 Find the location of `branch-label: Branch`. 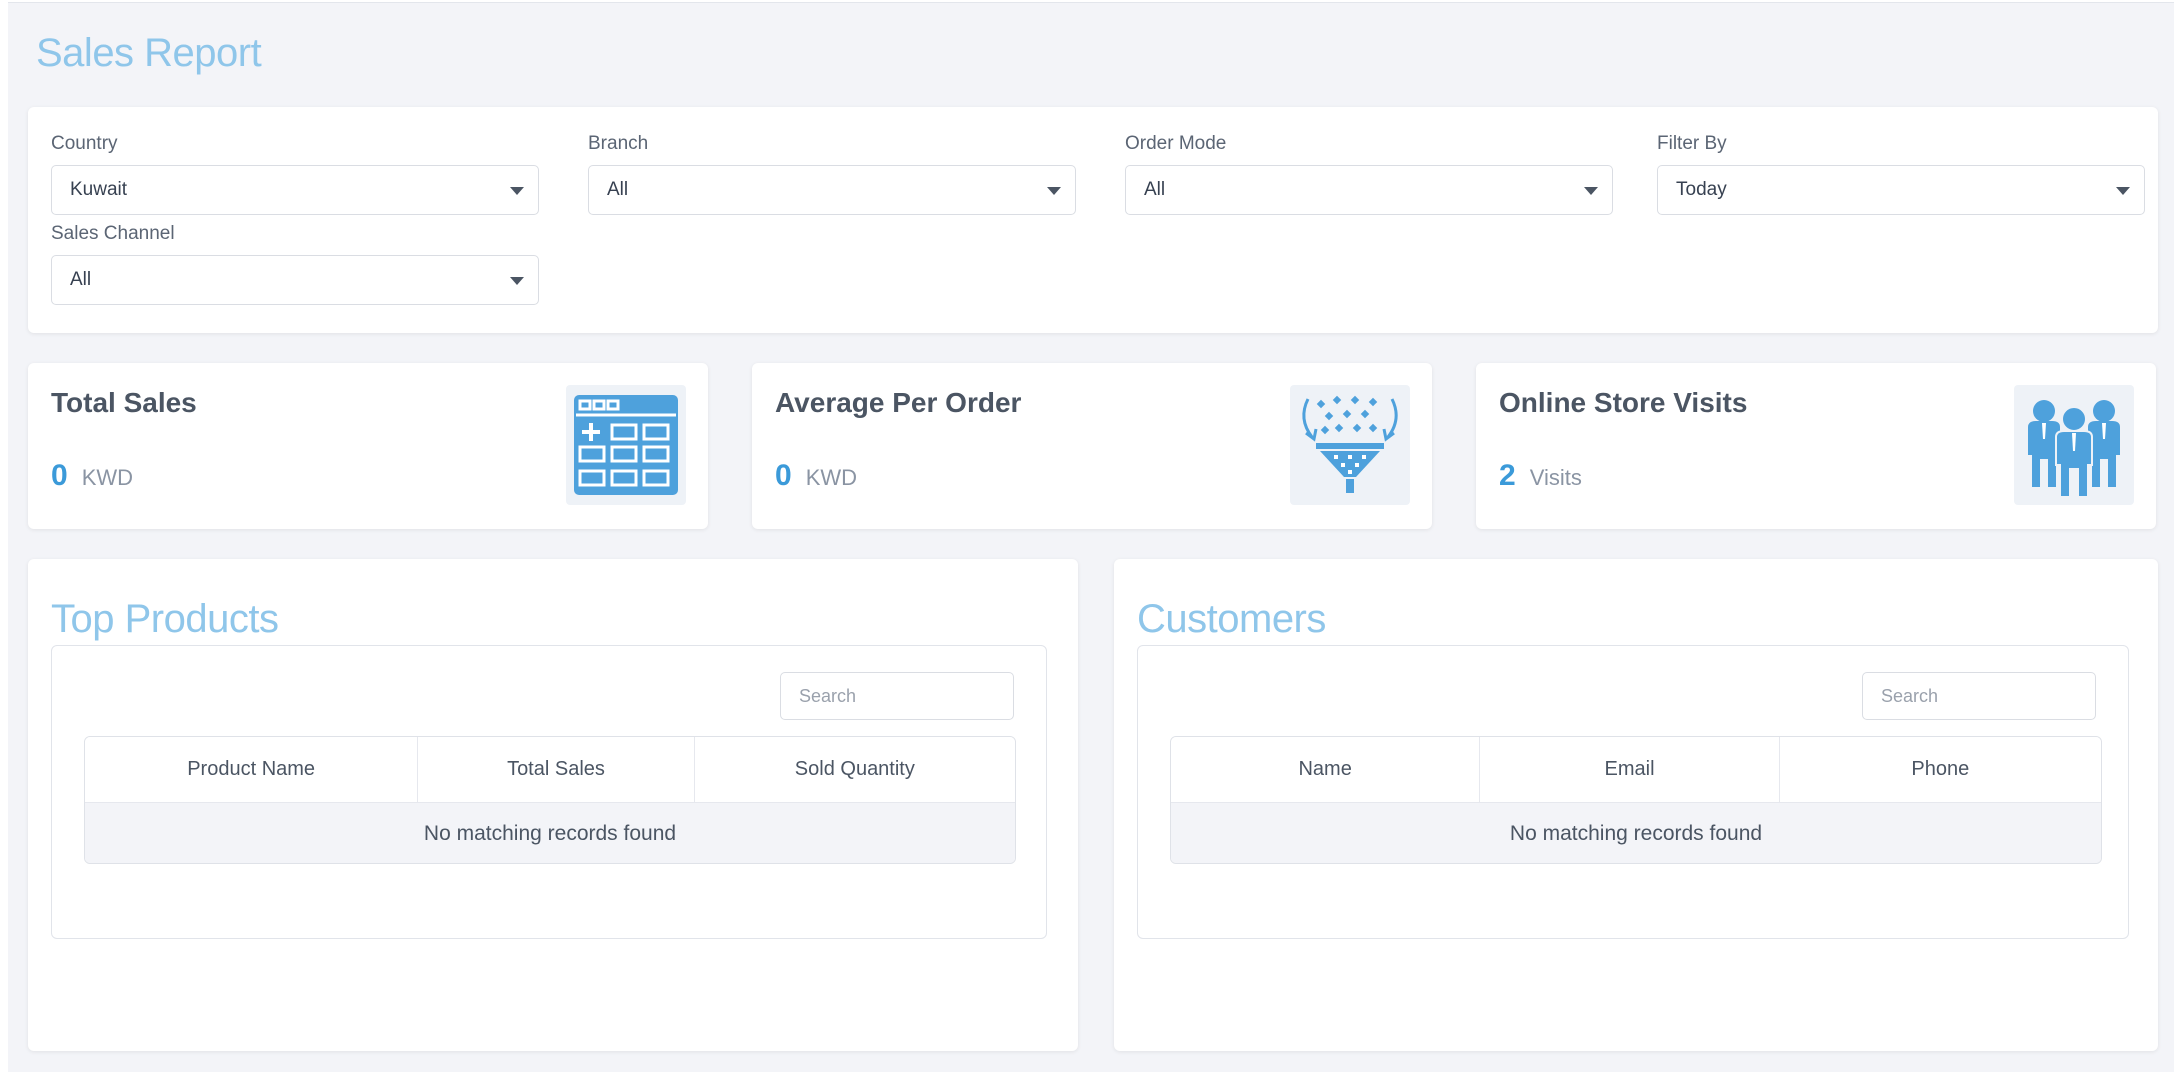

branch-label: Branch is located at coordinates (618, 143).